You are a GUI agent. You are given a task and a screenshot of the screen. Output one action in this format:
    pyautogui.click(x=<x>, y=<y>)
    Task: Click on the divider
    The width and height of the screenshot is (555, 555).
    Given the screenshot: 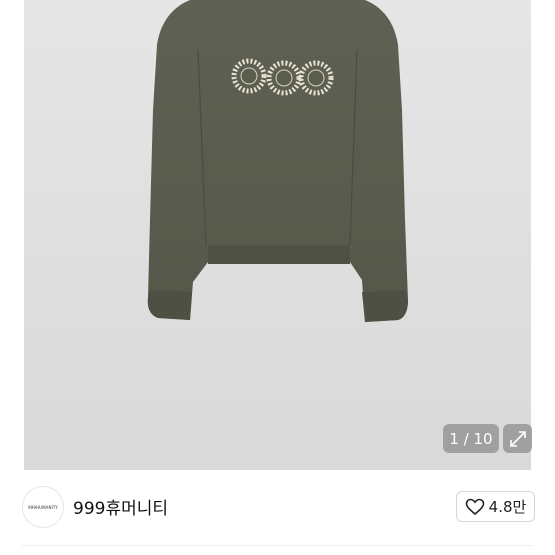 What is the action you would take?
    pyautogui.click(x=277, y=545)
    